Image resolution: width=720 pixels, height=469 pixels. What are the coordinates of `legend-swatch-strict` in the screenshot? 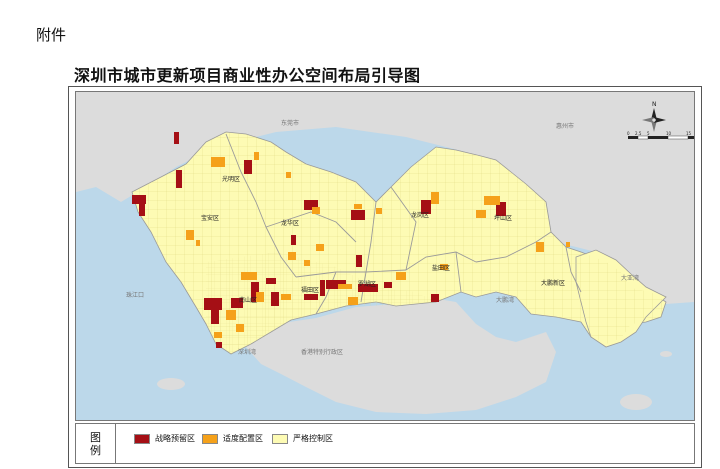 It's located at (280, 438).